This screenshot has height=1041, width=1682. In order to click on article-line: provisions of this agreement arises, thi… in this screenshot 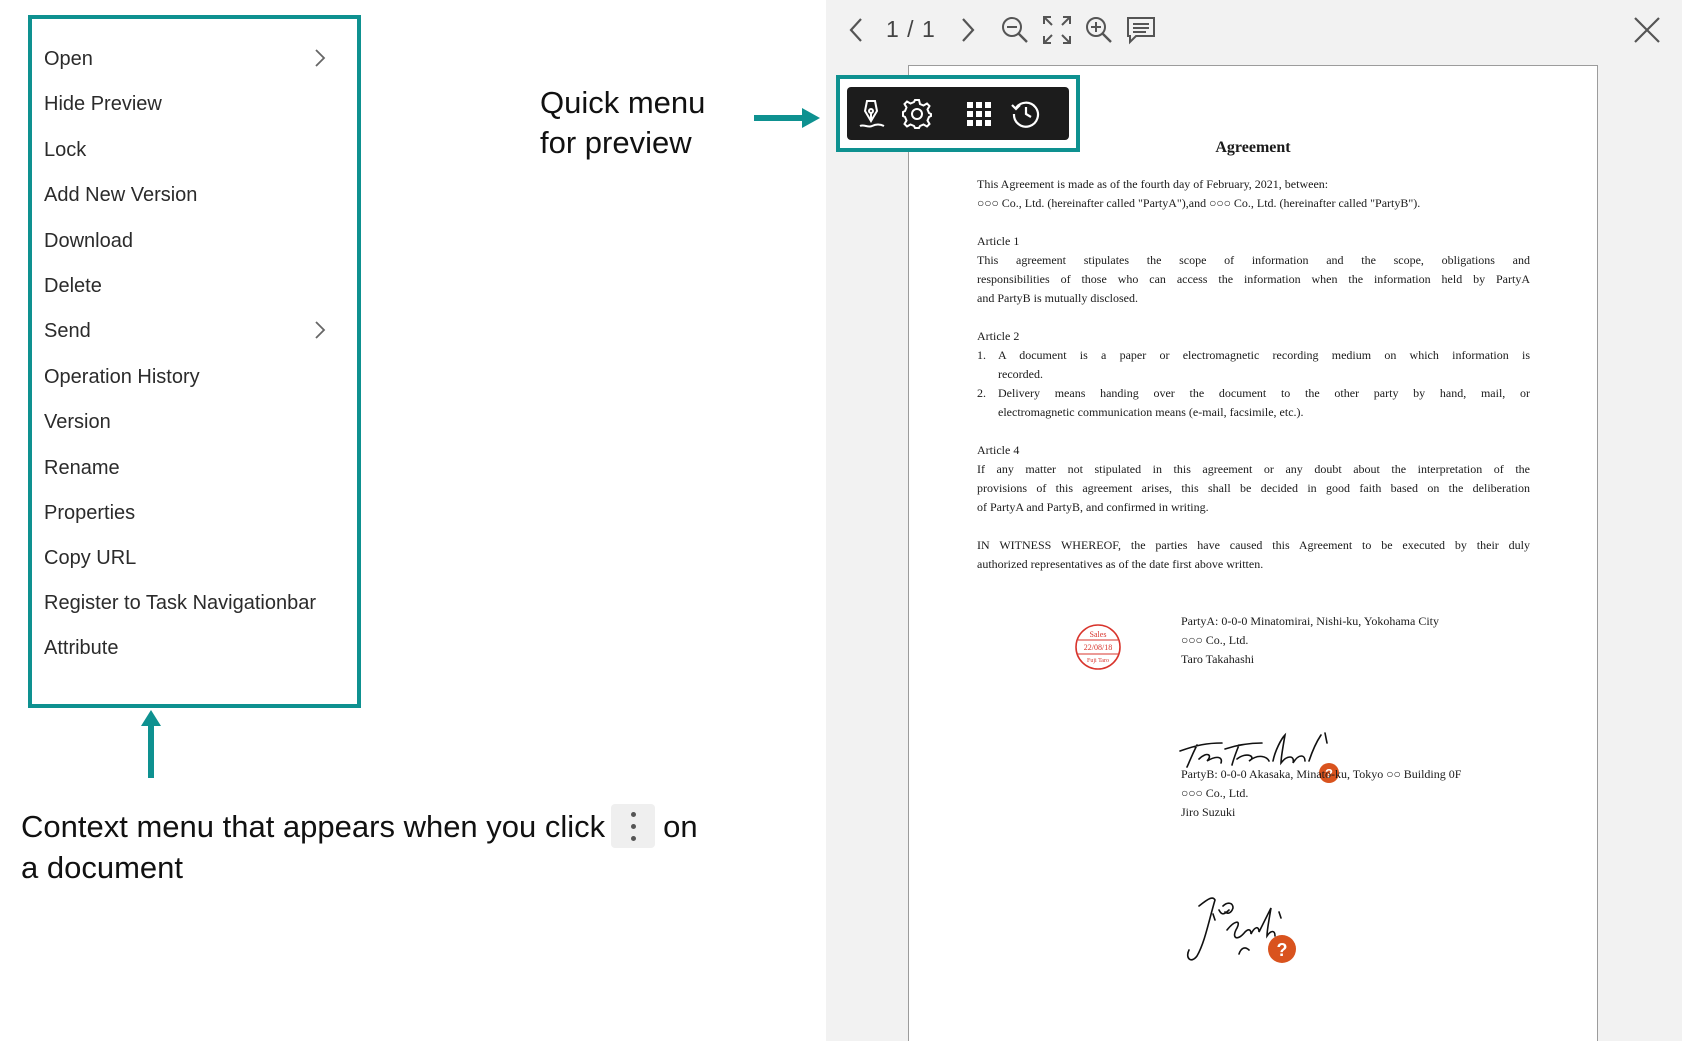, I will do `click(1253, 488)`.